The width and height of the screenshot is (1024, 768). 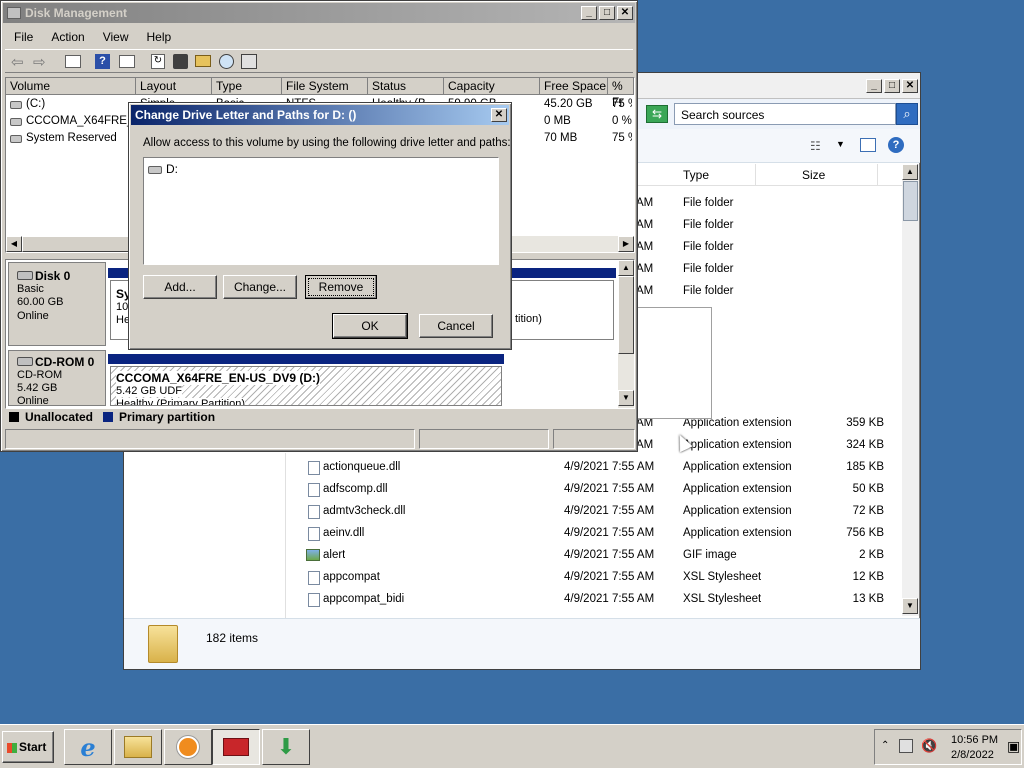 What do you see at coordinates (528, 319) in the screenshot?
I see `partition-status-right: tition)` at bounding box center [528, 319].